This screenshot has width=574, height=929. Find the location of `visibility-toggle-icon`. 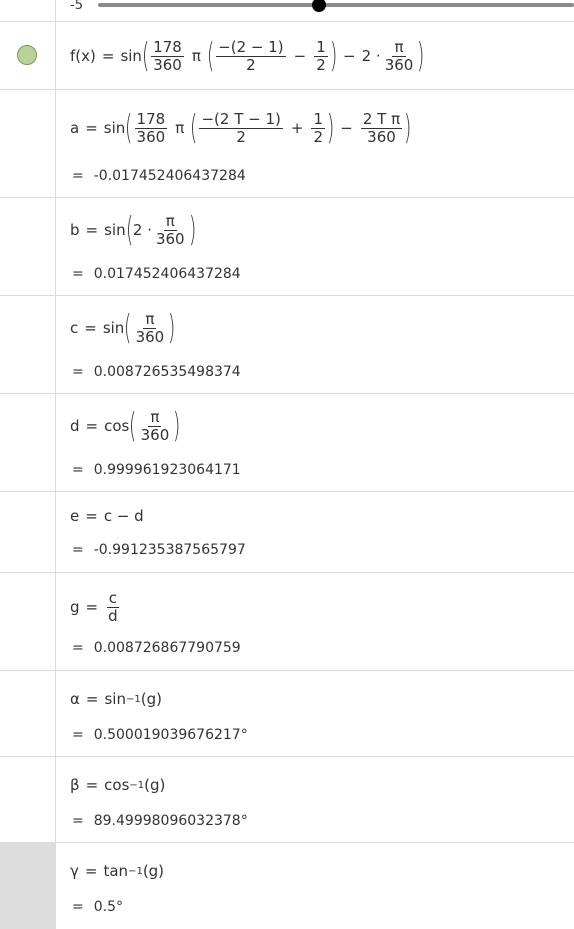

visibility-toggle-icon is located at coordinates (27, 55).